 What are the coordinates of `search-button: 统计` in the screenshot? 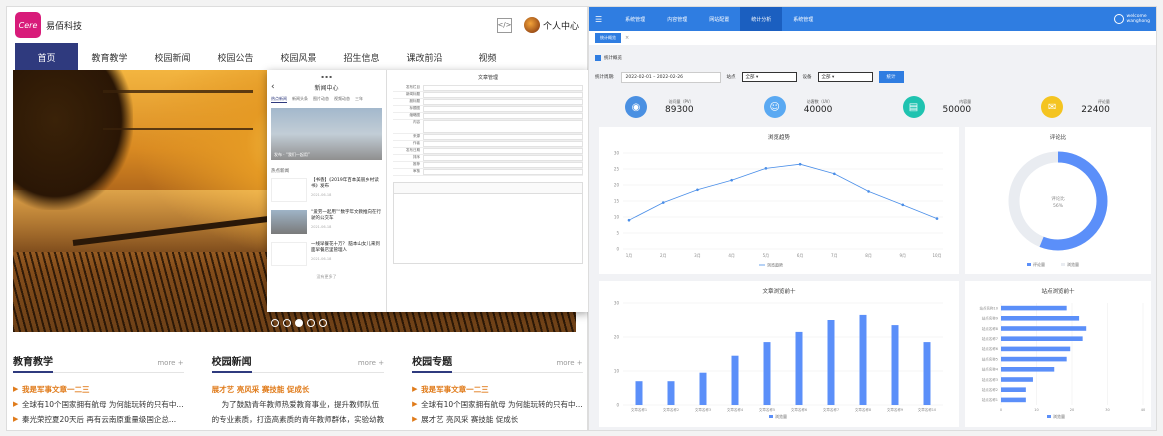 It's located at (891, 77).